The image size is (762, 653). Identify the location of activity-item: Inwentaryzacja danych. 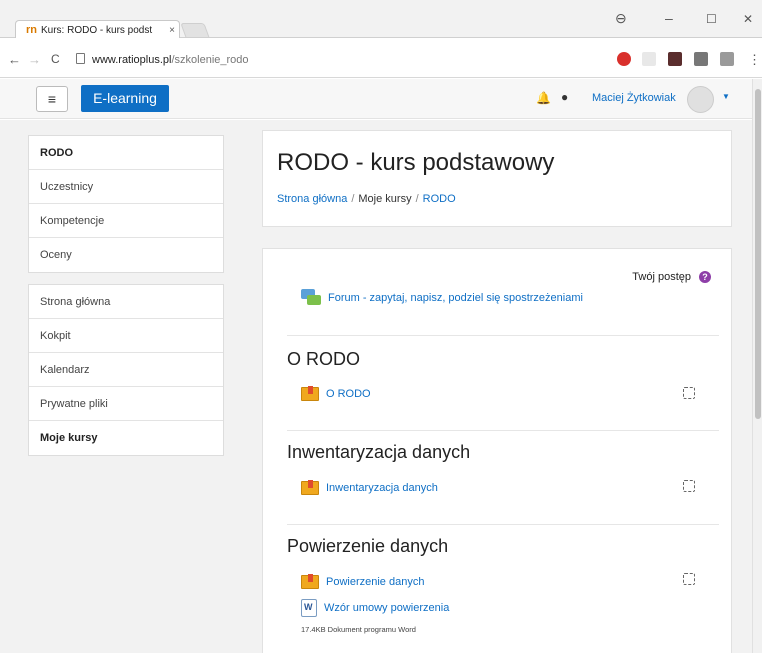
(369, 487).